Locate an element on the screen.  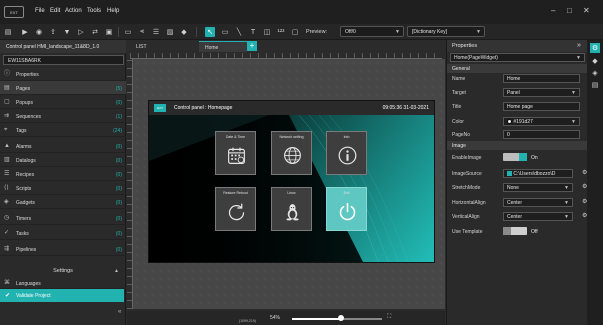
layers-icon: ◆ is located at coordinates (595, 61).